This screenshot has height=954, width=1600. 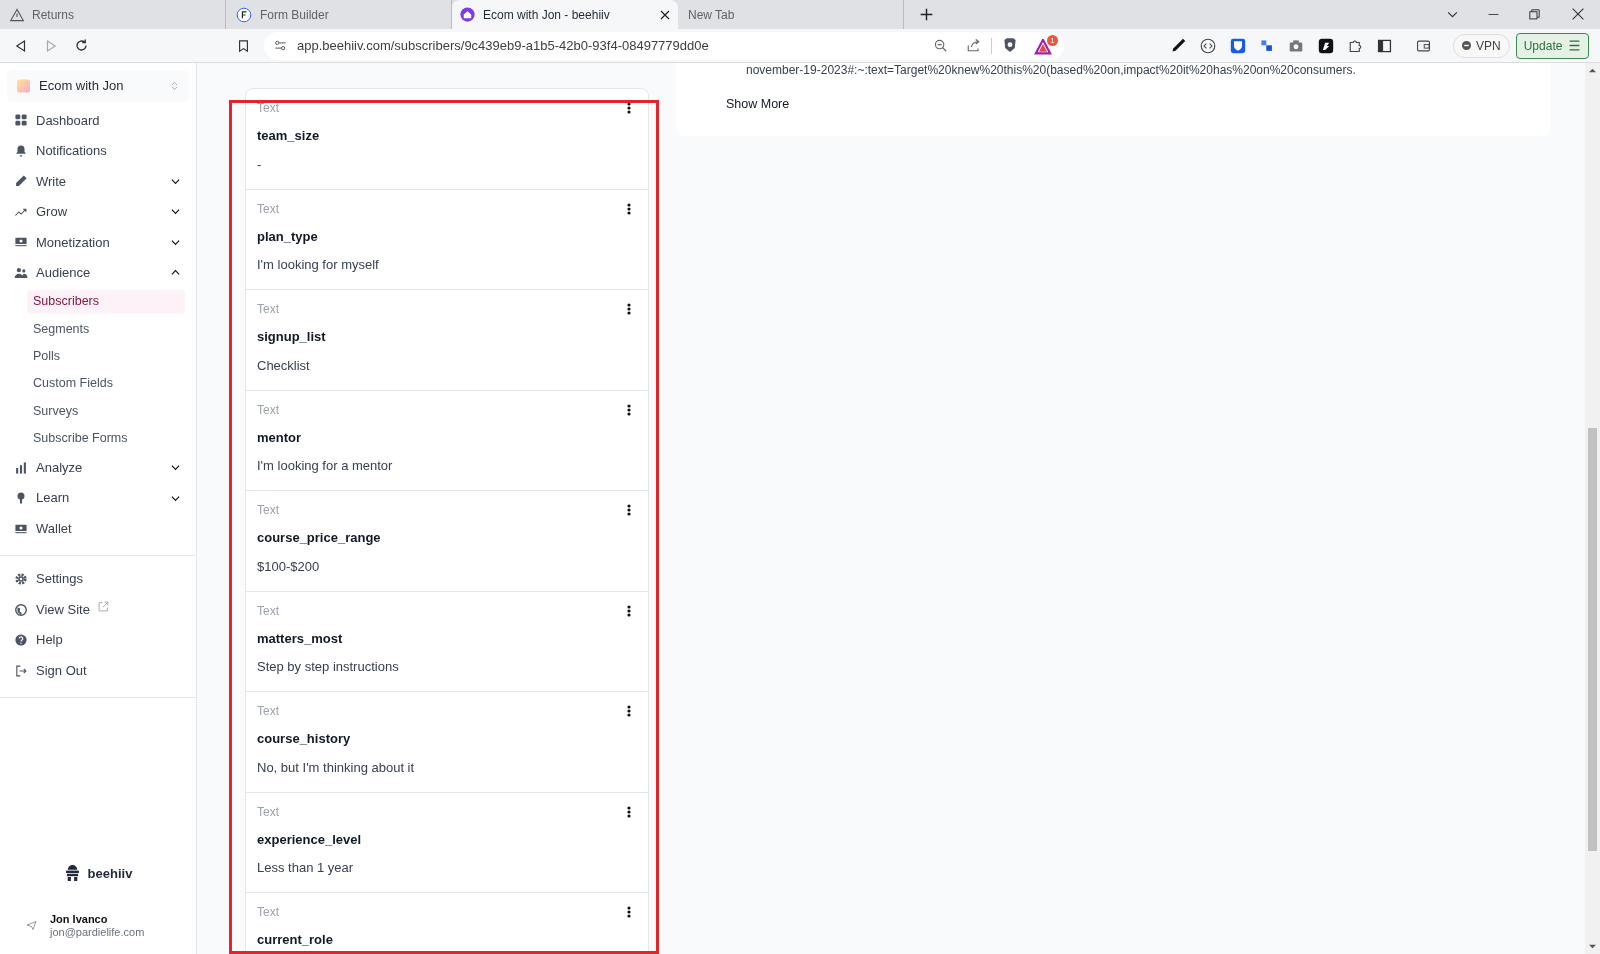 I want to click on field-value: Step by step instructions, so click(x=328, y=667).